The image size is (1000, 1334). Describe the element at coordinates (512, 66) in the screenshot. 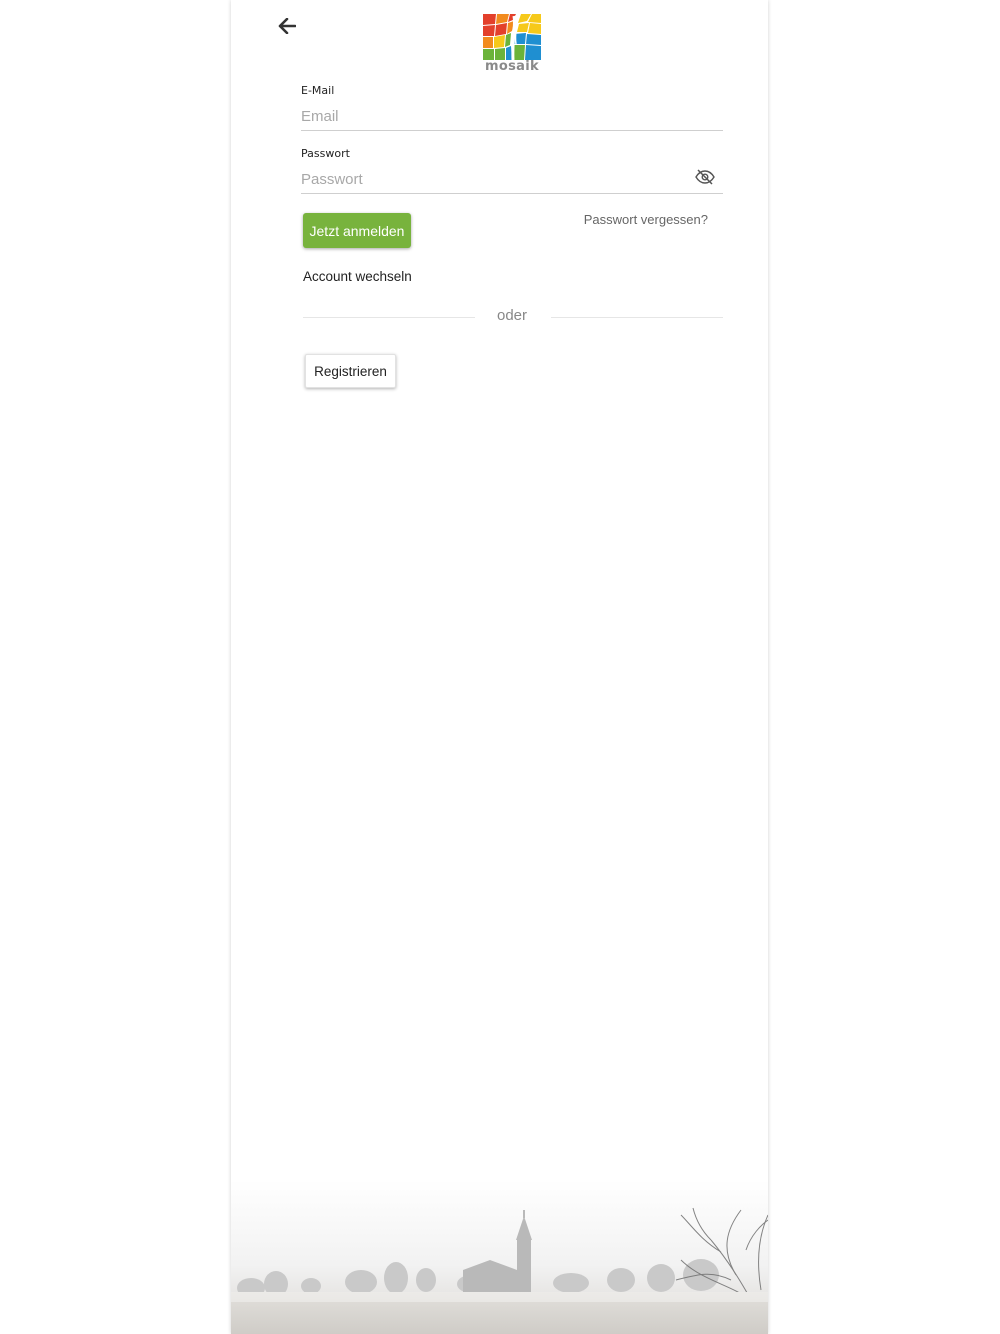

I see `logo-text: mosaik` at that location.